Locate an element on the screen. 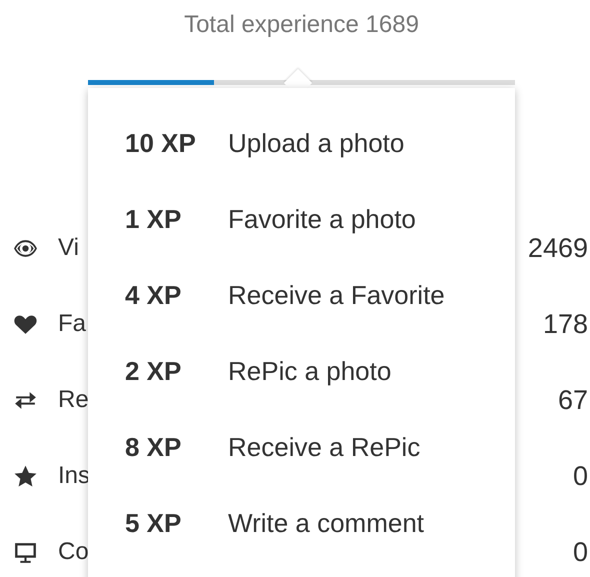  xp-amount: 8 XP is located at coordinates (153, 447).